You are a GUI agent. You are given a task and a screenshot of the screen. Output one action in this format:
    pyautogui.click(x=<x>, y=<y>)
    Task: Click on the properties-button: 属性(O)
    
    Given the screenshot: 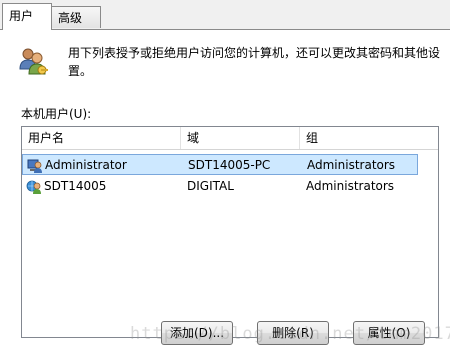 What is the action you would take?
    pyautogui.click(x=389, y=333)
    